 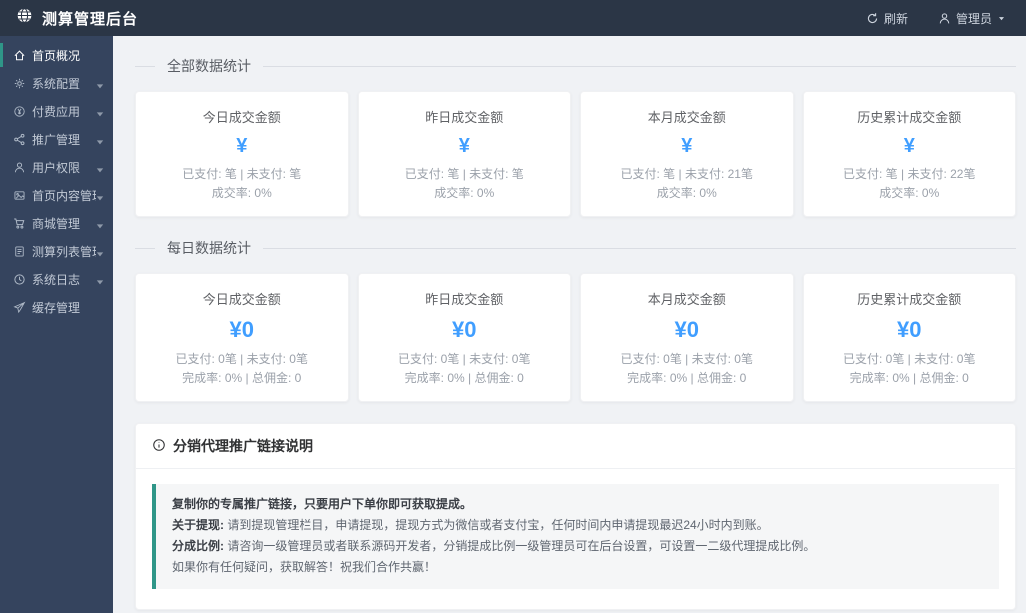 I want to click on notice-line-text: 如果你有任何疑问，获取解答！祝我们合作共赢！, so click(x=304, y=567).